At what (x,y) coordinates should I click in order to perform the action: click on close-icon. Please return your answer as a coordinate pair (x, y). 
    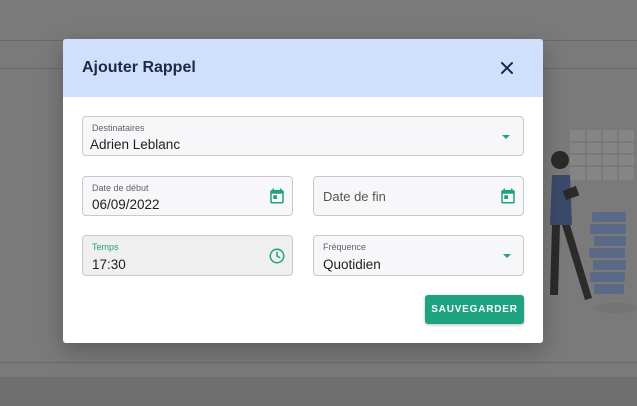
    Looking at the image, I should click on (507, 68).